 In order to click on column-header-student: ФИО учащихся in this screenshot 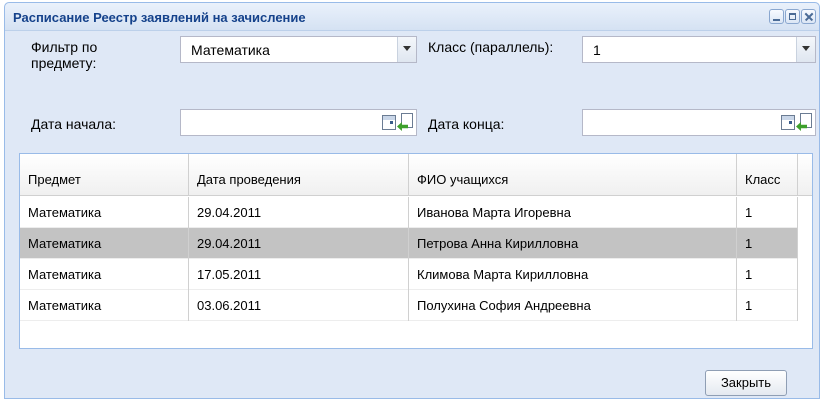, I will do `click(573, 175)`.